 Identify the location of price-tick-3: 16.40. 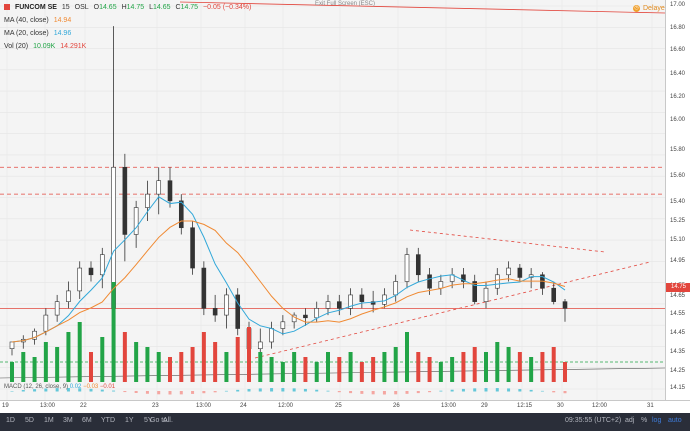
(678, 74).